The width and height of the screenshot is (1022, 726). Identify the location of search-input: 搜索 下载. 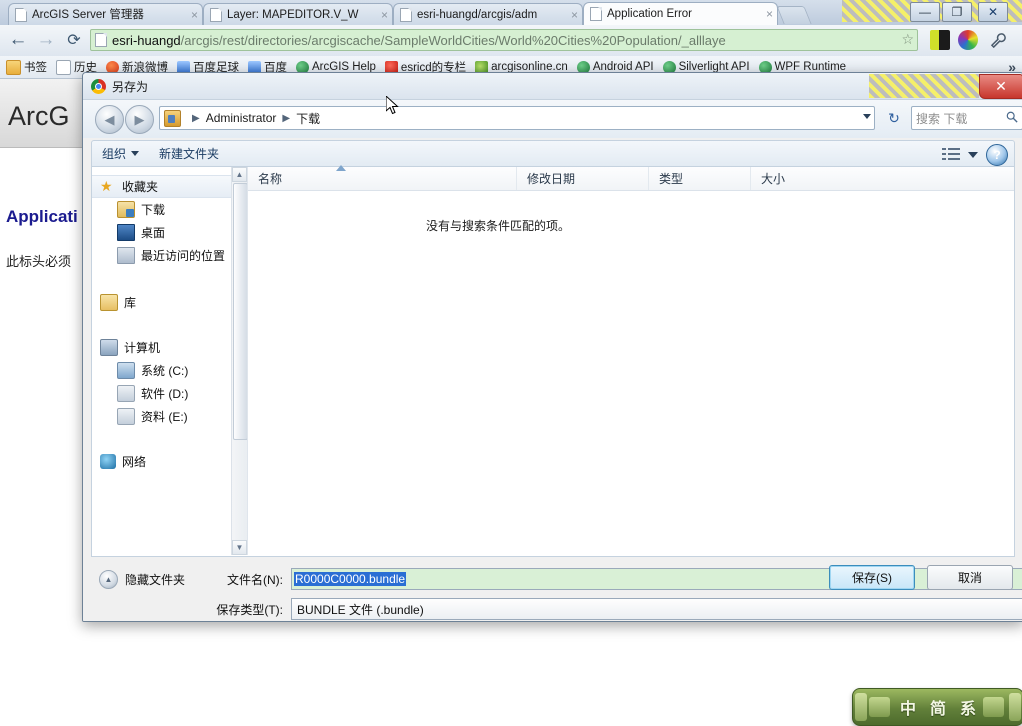
(966, 118).